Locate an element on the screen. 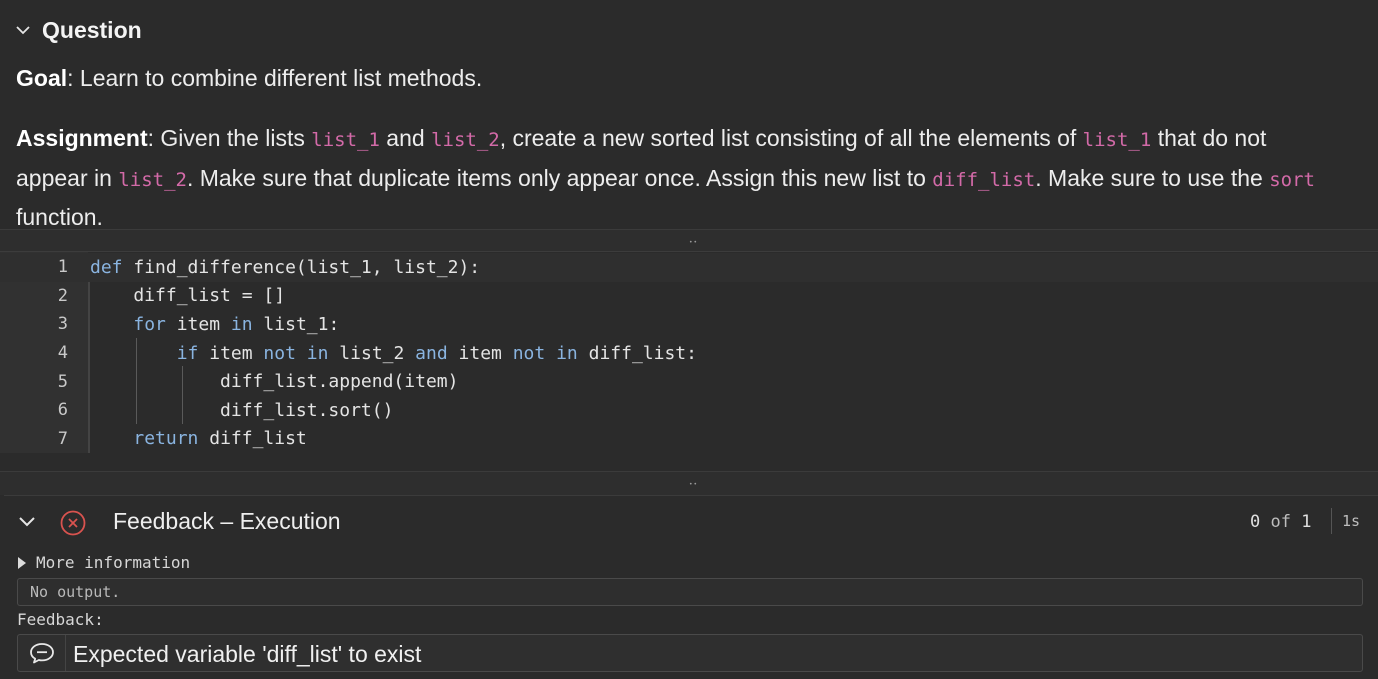 The width and height of the screenshot is (1378, 679). line-number: 7 is located at coordinates (62, 438).